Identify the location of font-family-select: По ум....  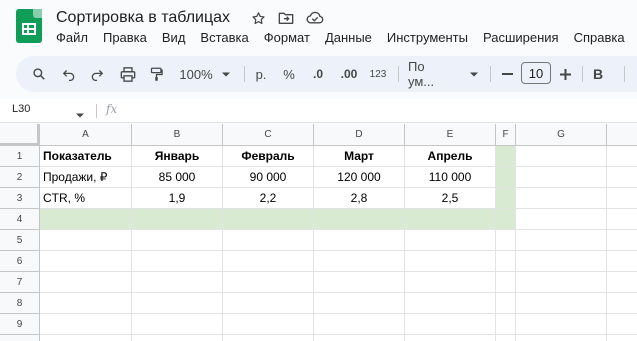
(431, 74).